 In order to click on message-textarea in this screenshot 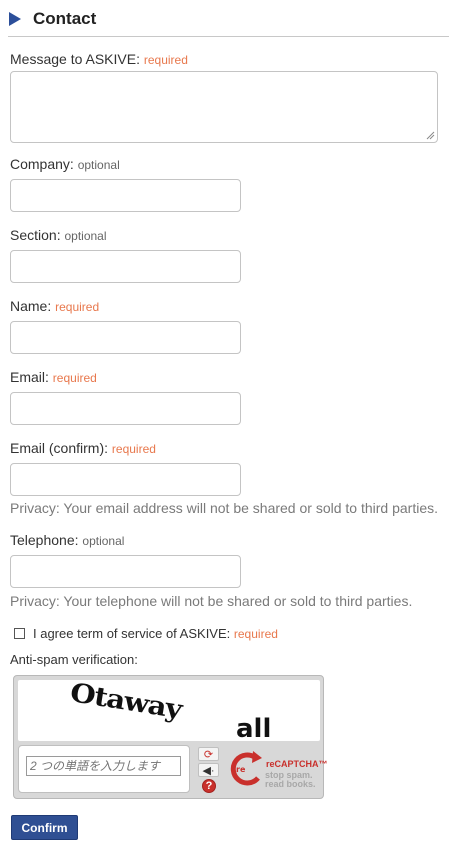, I will do `click(224, 107)`.